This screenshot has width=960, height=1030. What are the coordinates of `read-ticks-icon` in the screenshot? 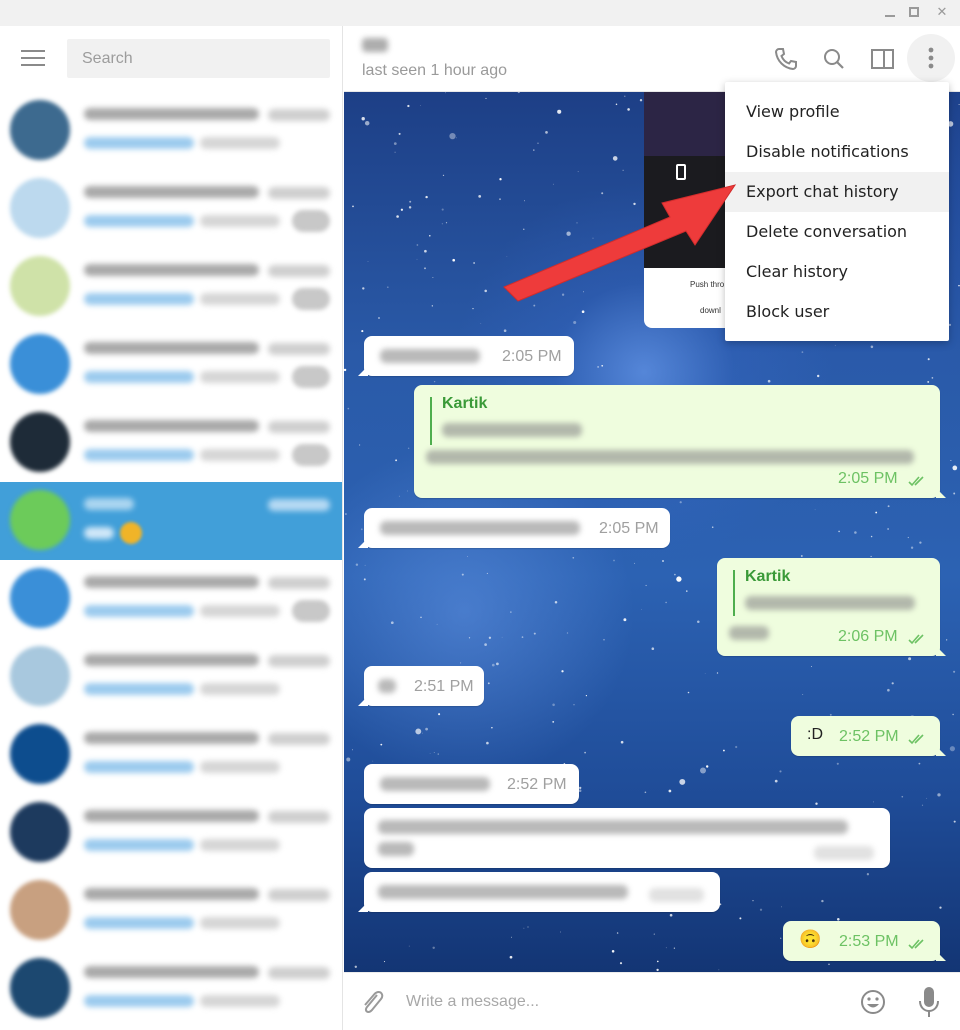 It's located at (916, 639).